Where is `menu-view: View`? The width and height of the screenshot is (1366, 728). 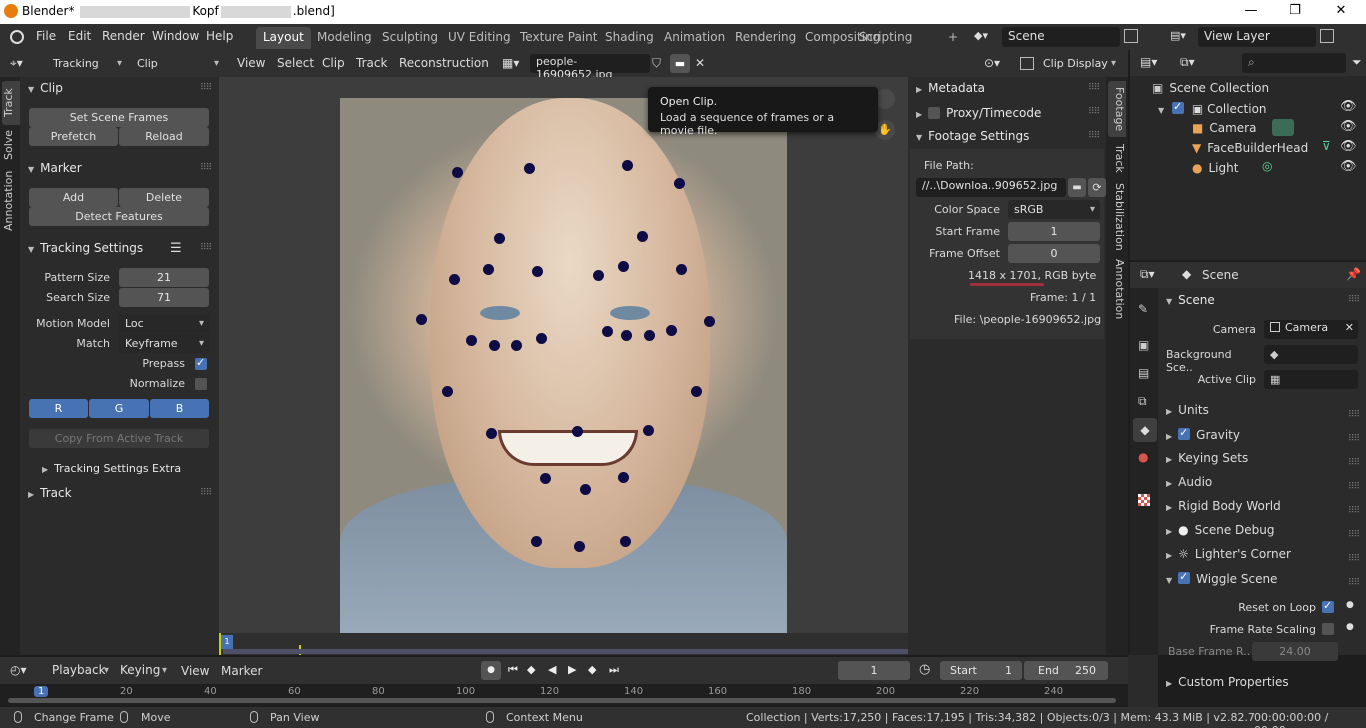 menu-view: View is located at coordinates (251, 63).